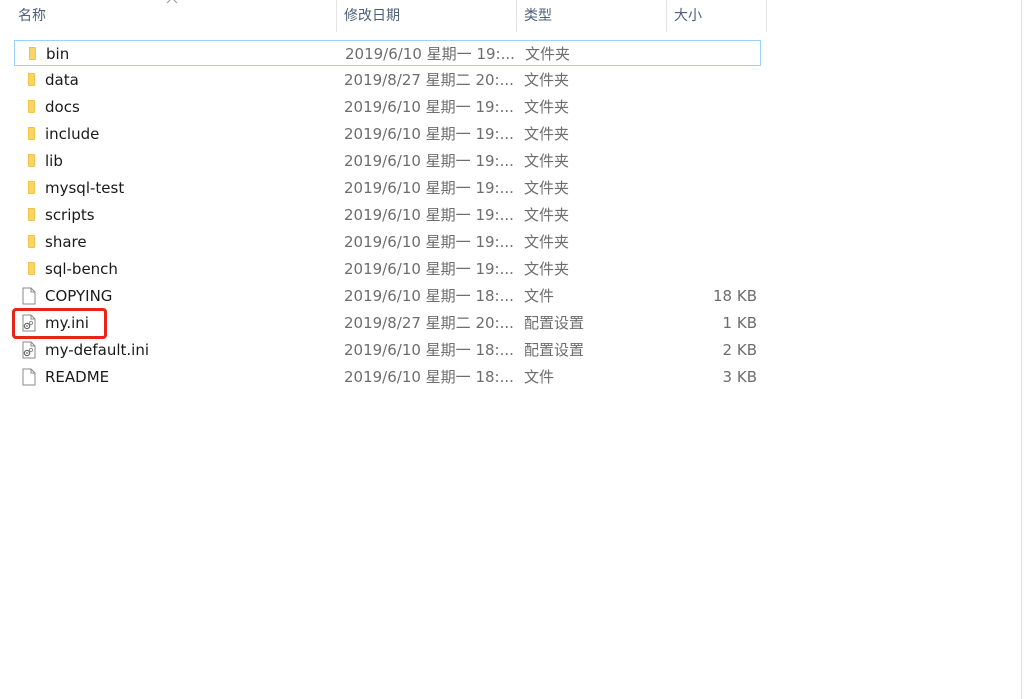 The image size is (1024, 699). I want to click on file-size: 3 KB, so click(739, 377).